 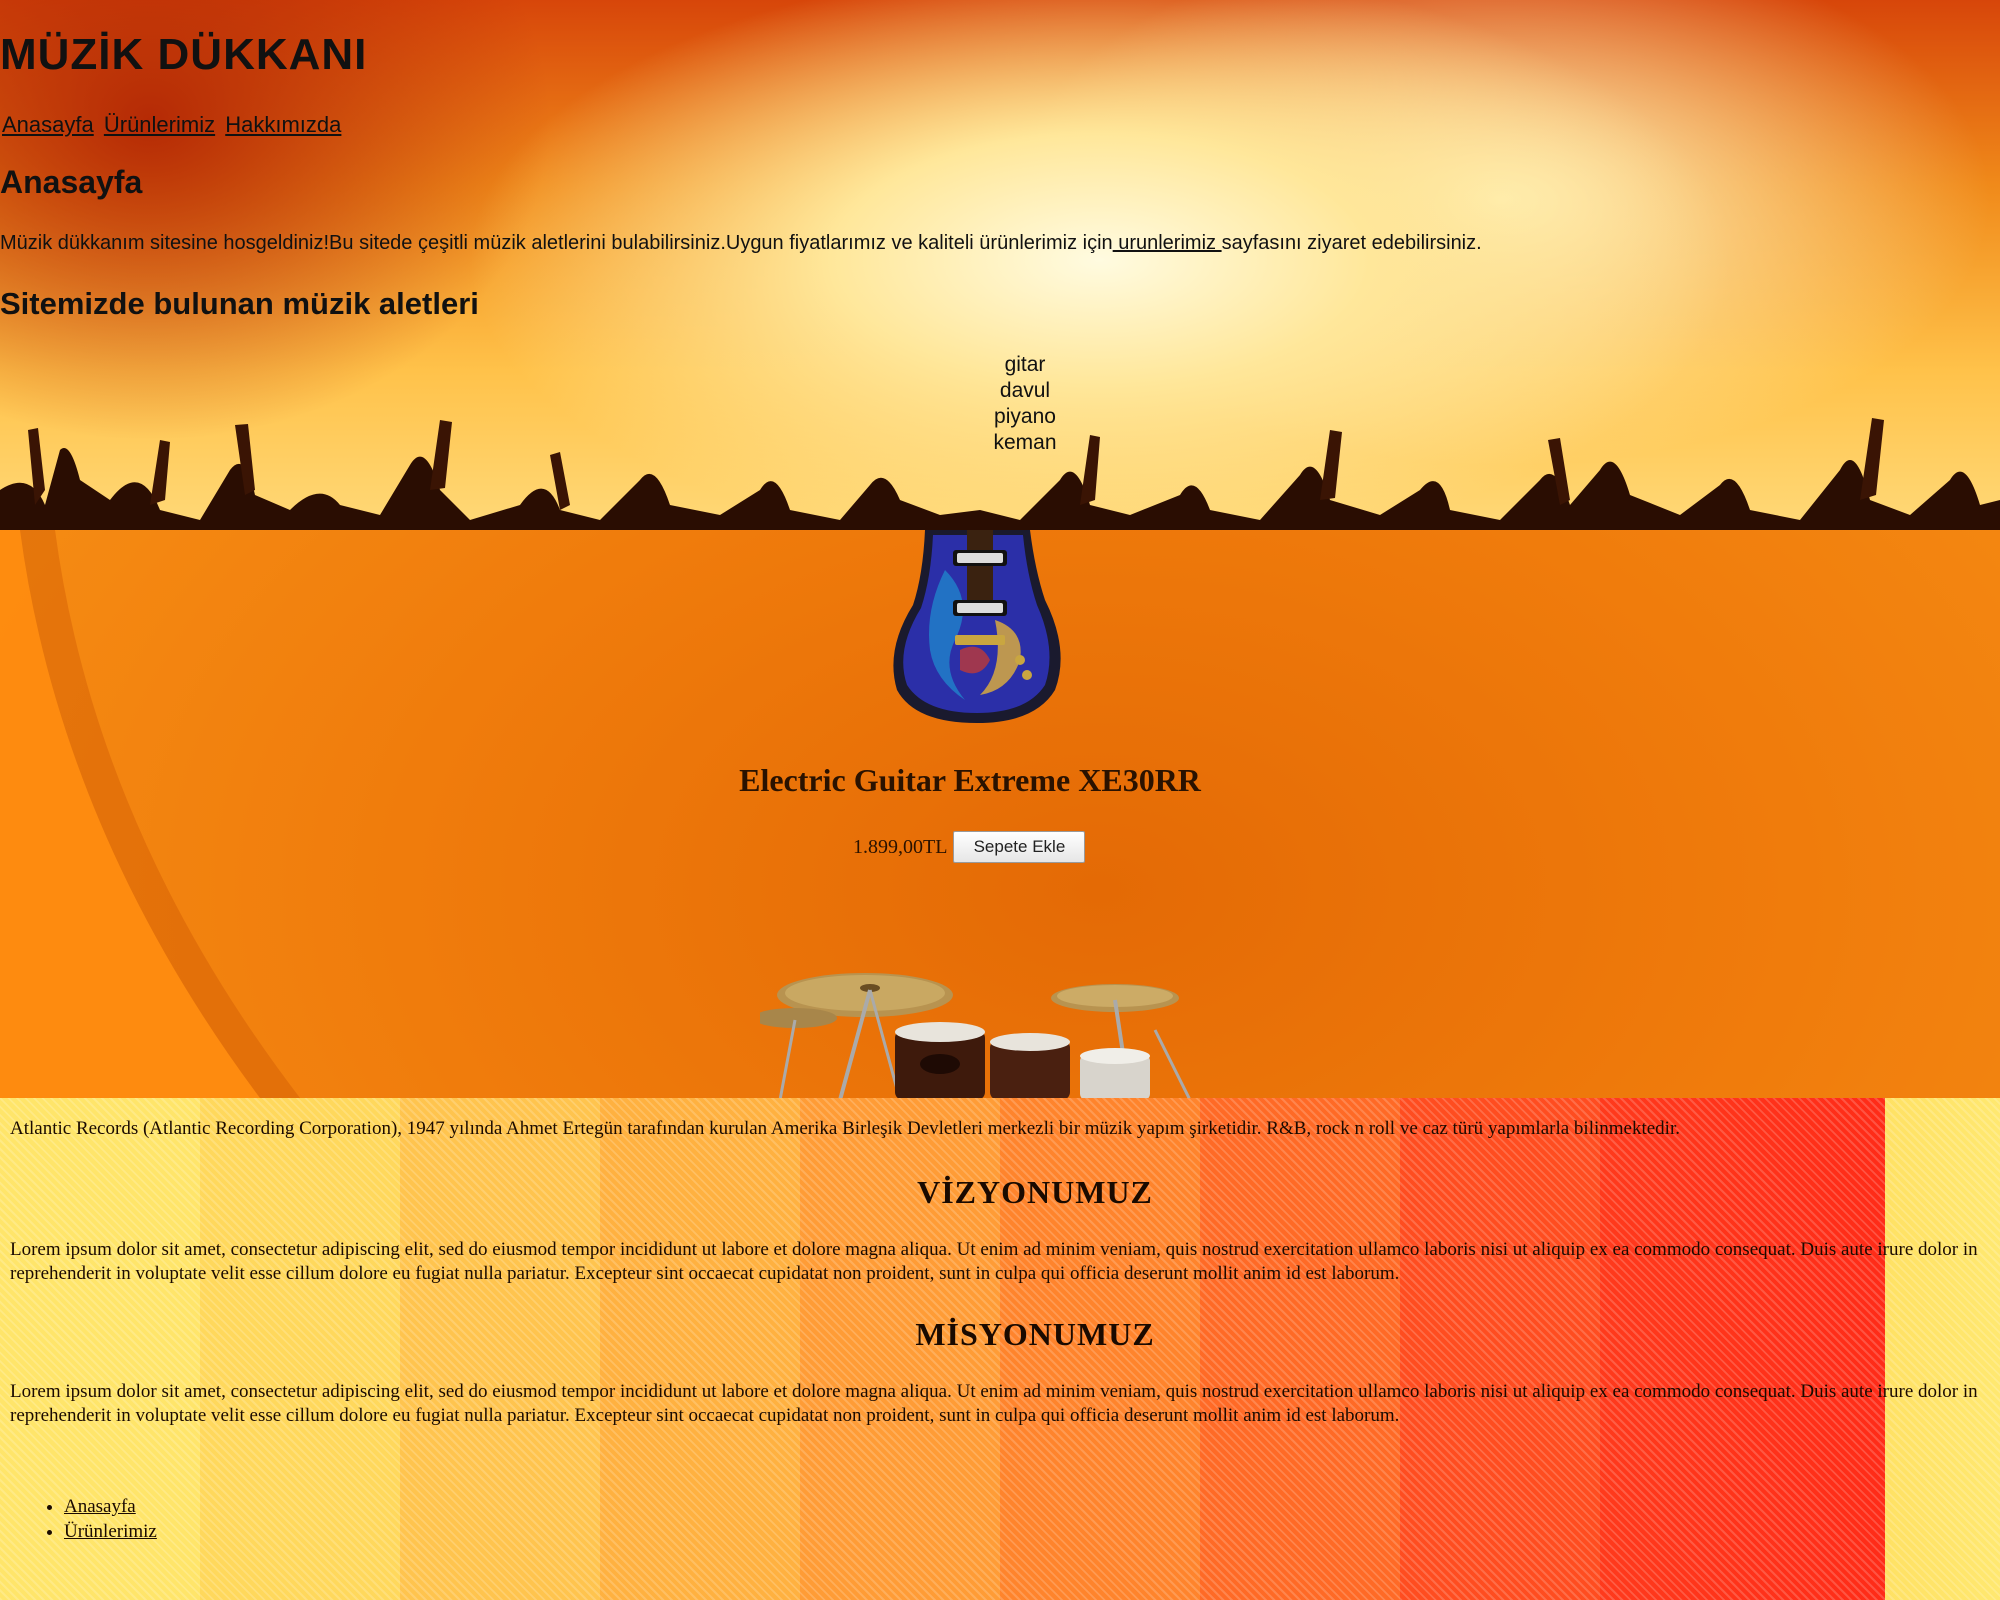 What do you see at coordinates (1035, 1192) in the screenshot?
I see `vision-heading: VİZYONUMUZ` at bounding box center [1035, 1192].